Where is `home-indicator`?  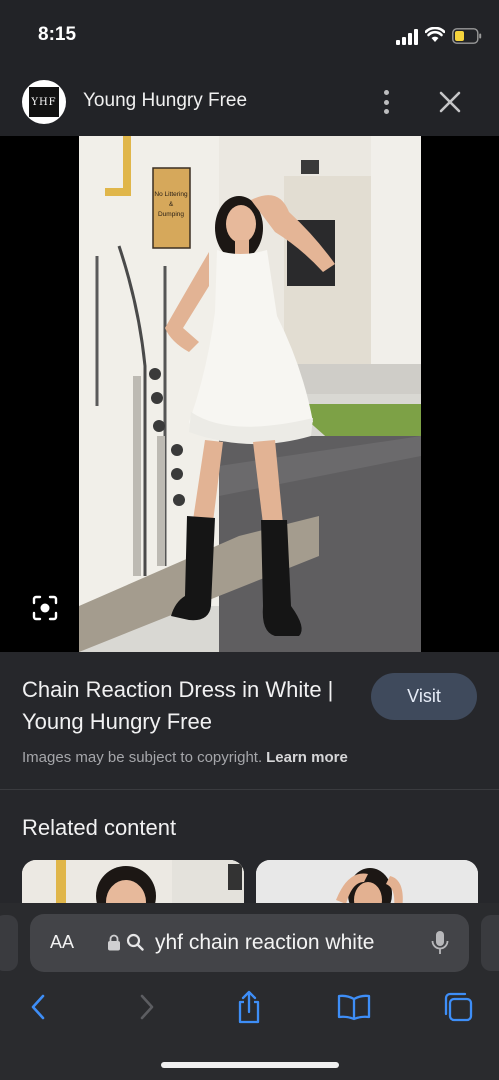
home-indicator is located at coordinates (250, 1065).